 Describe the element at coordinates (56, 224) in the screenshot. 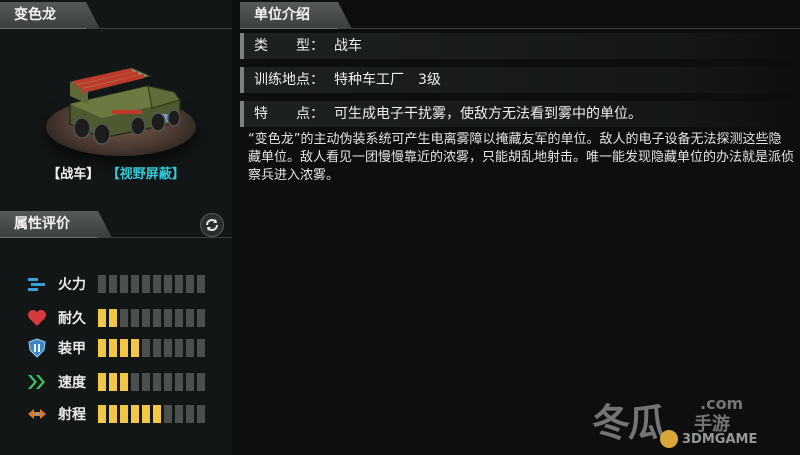

I see `attributes-tab: 属性评价` at that location.